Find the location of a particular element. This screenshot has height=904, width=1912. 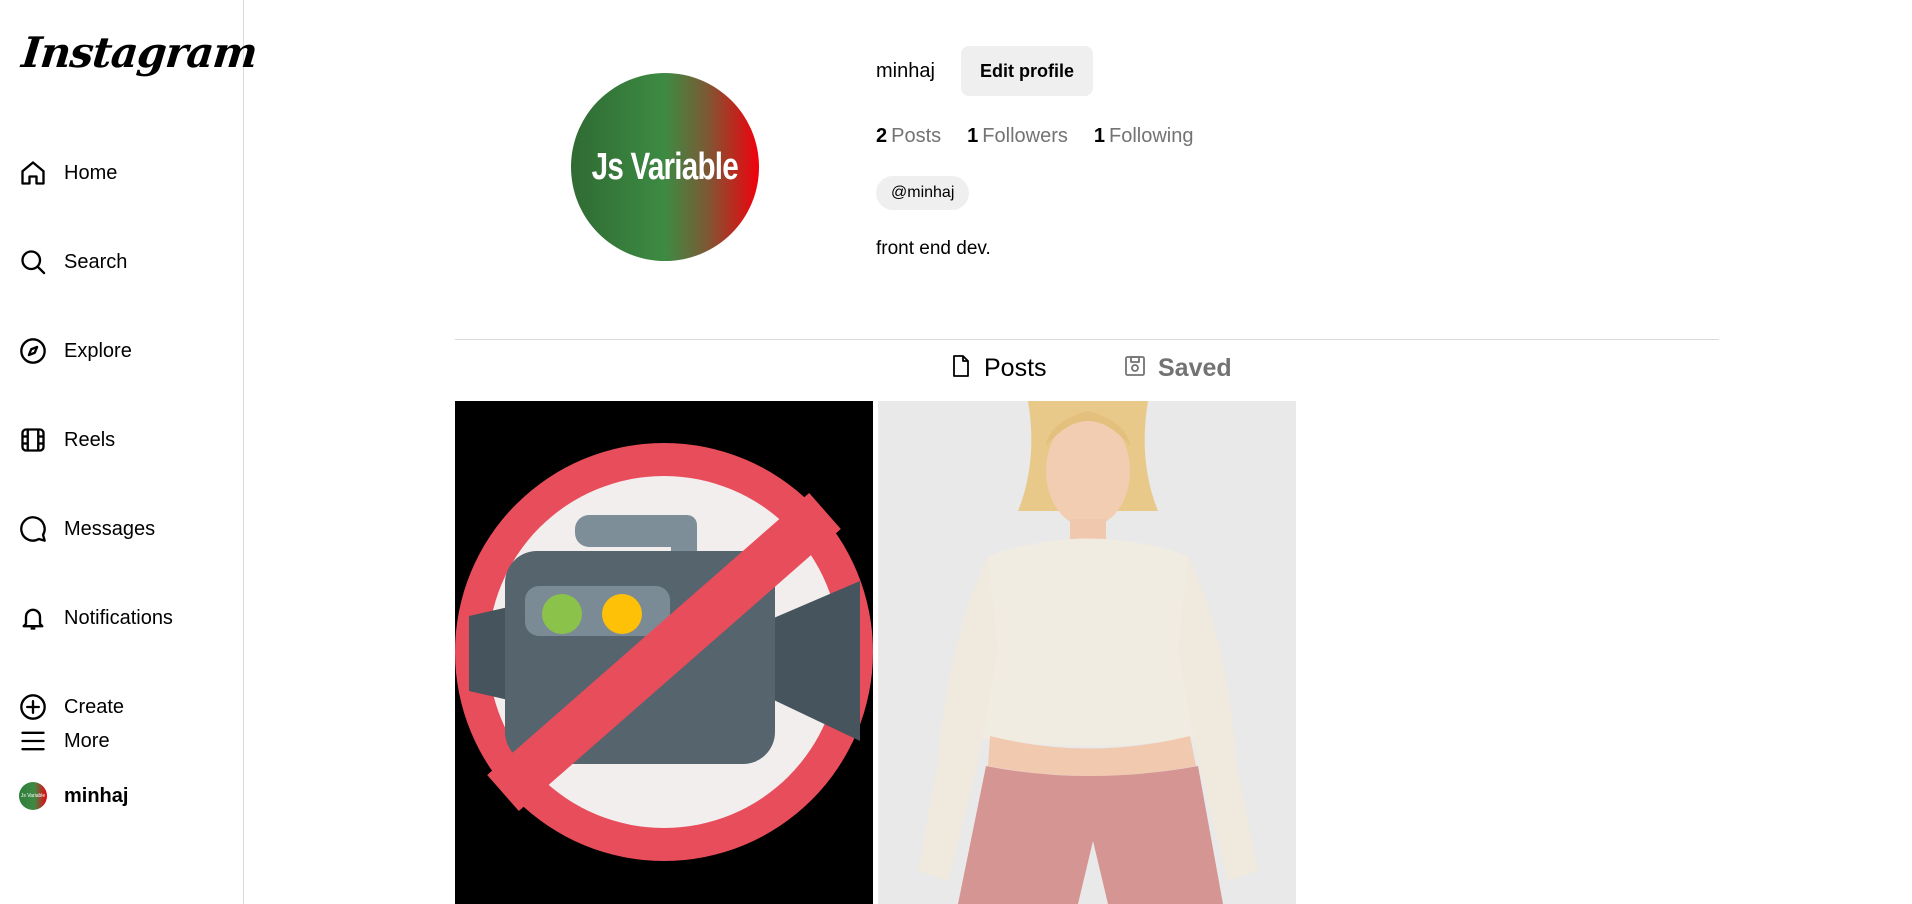

sidebar-item-notifications: Notifications is located at coordinates (123, 618).